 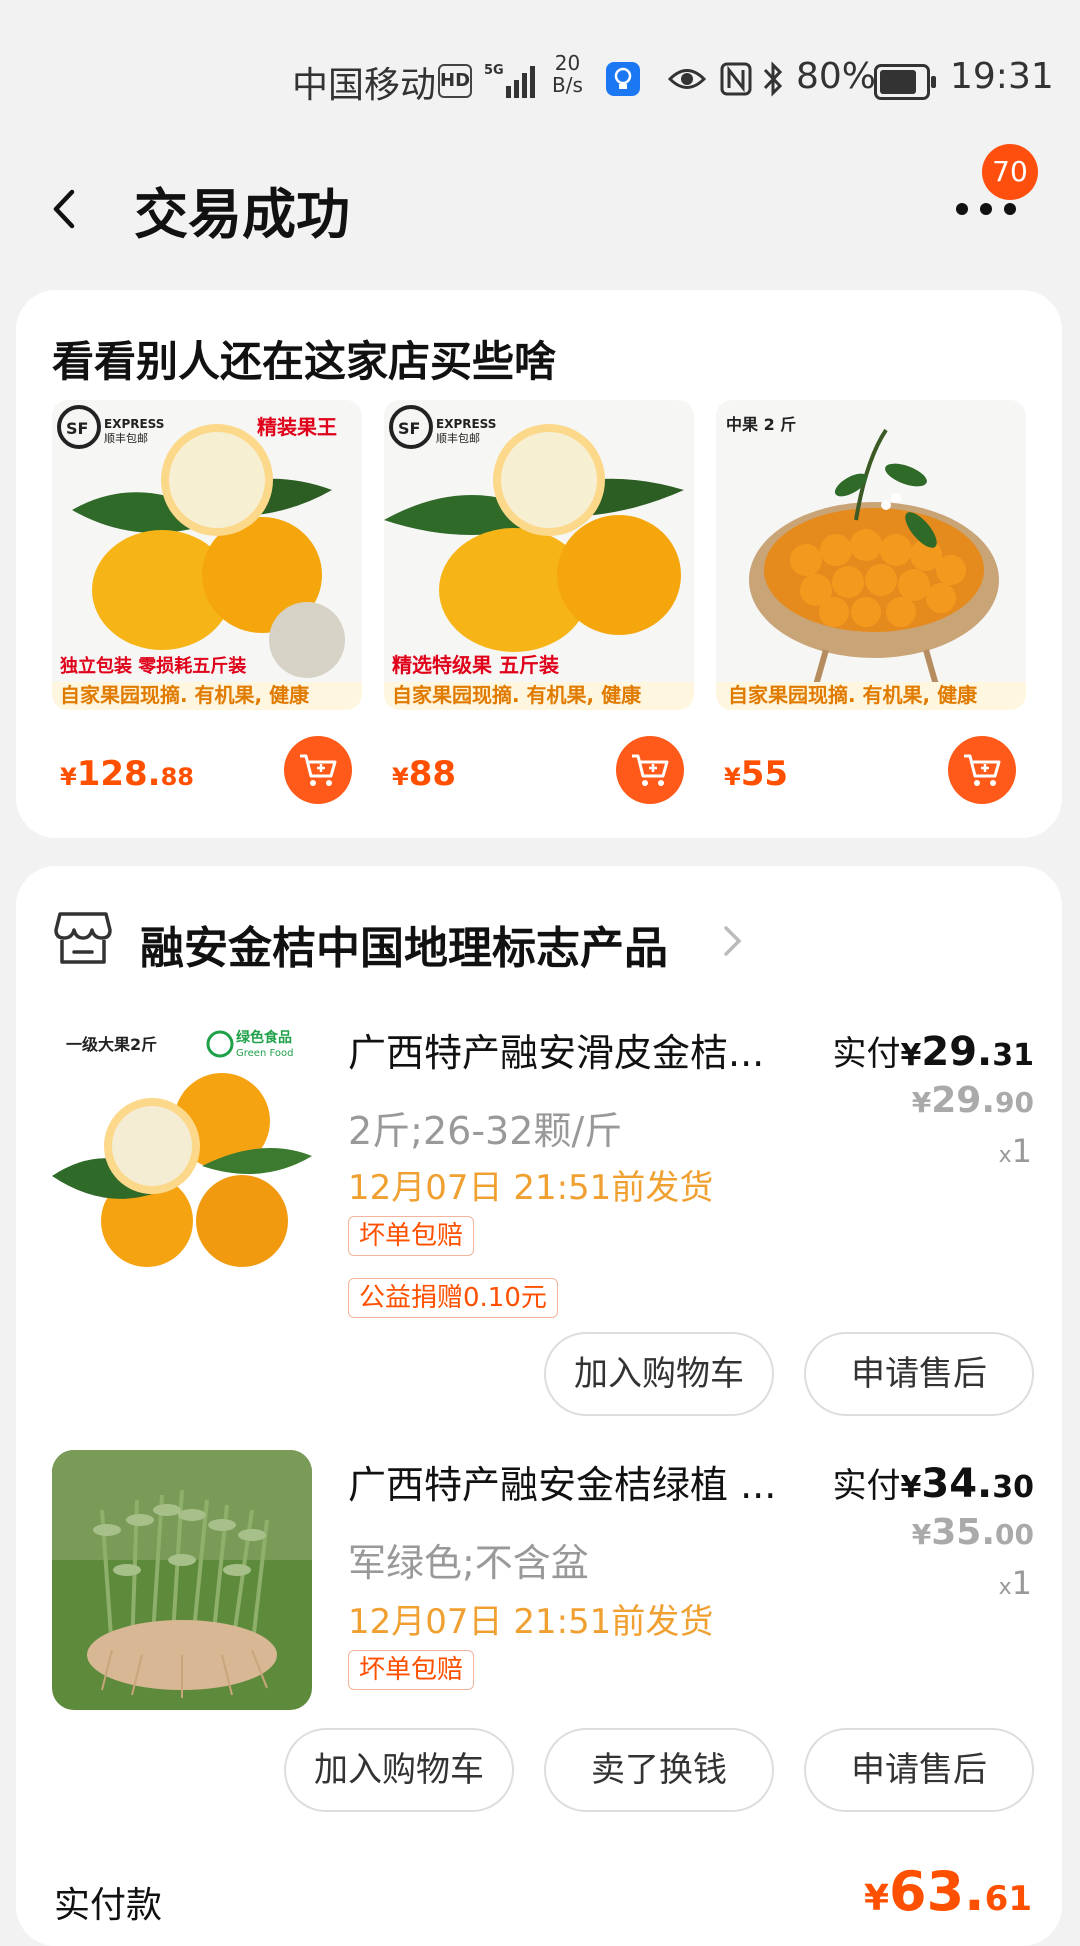 I want to click on chevron-right-icon, so click(x=733, y=941).